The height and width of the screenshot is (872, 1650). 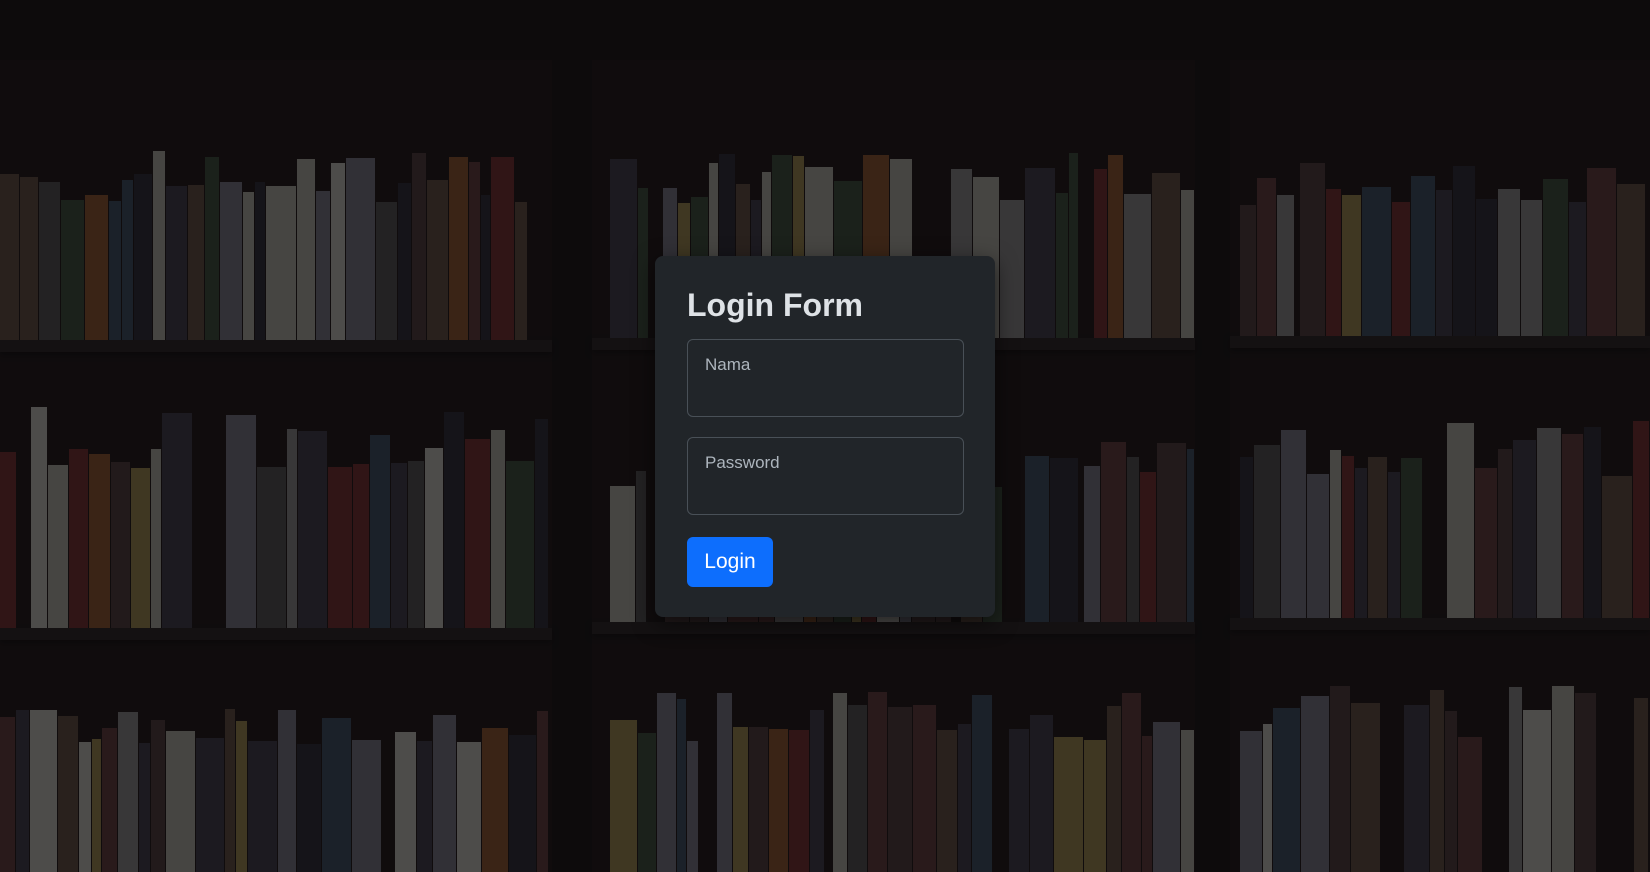 I want to click on name-input, so click(x=827, y=395).